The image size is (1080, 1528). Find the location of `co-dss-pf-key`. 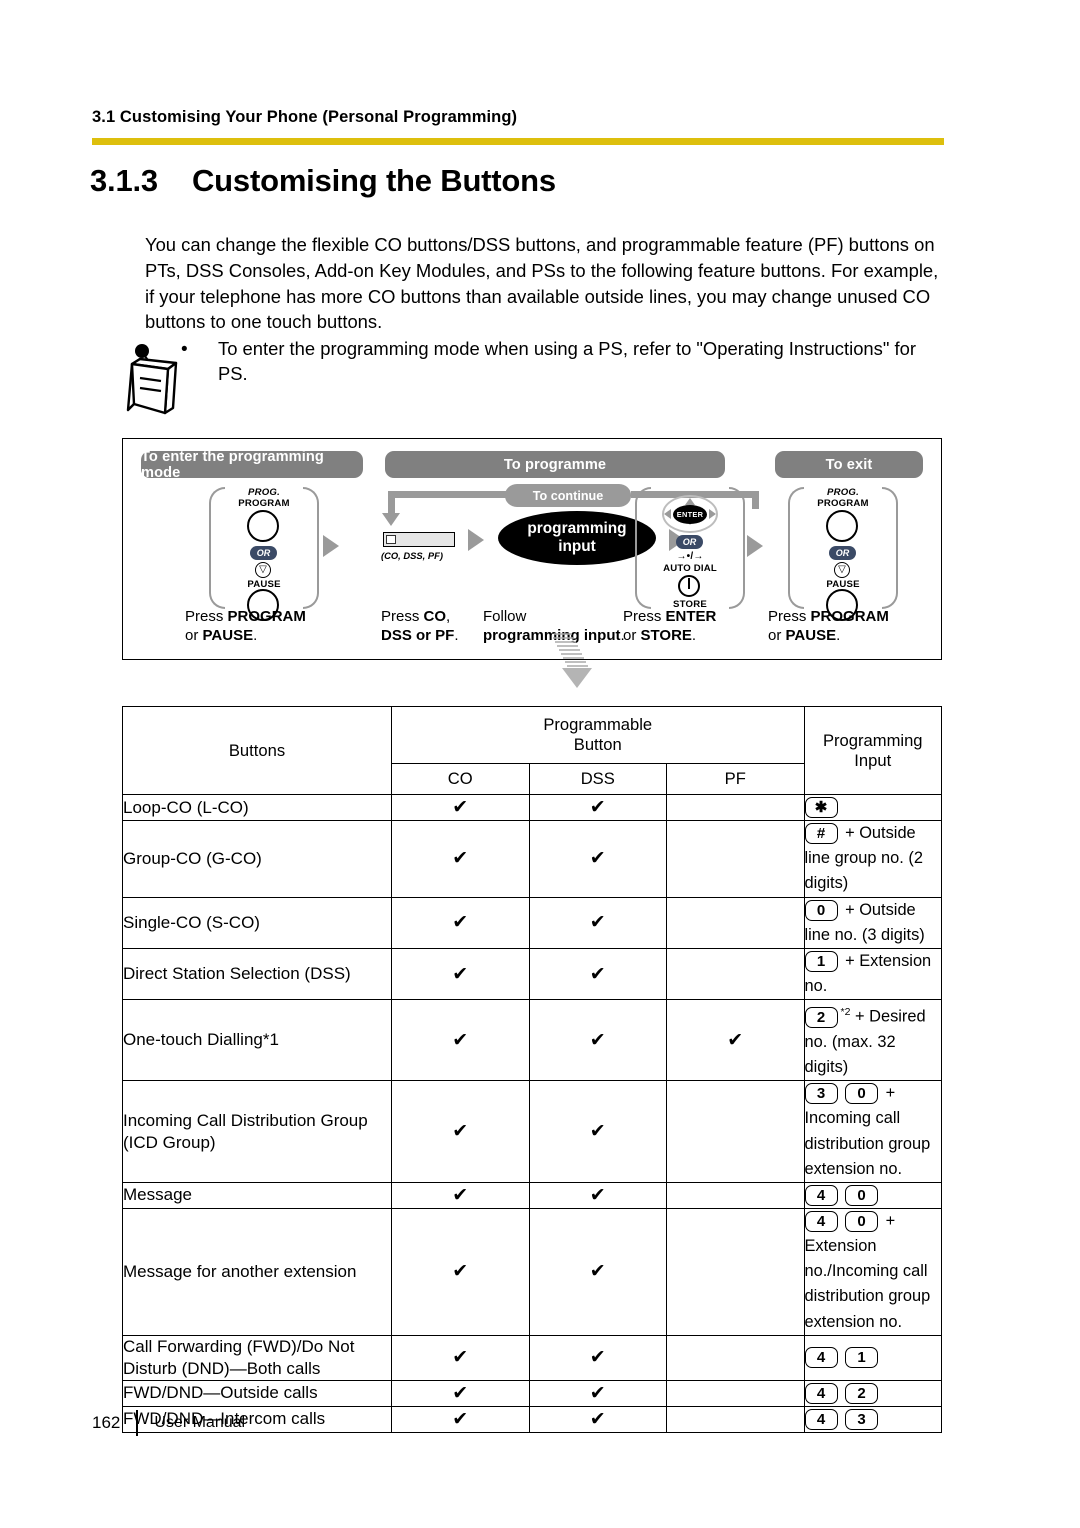

co-dss-pf-key is located at coordinates (419, 539).